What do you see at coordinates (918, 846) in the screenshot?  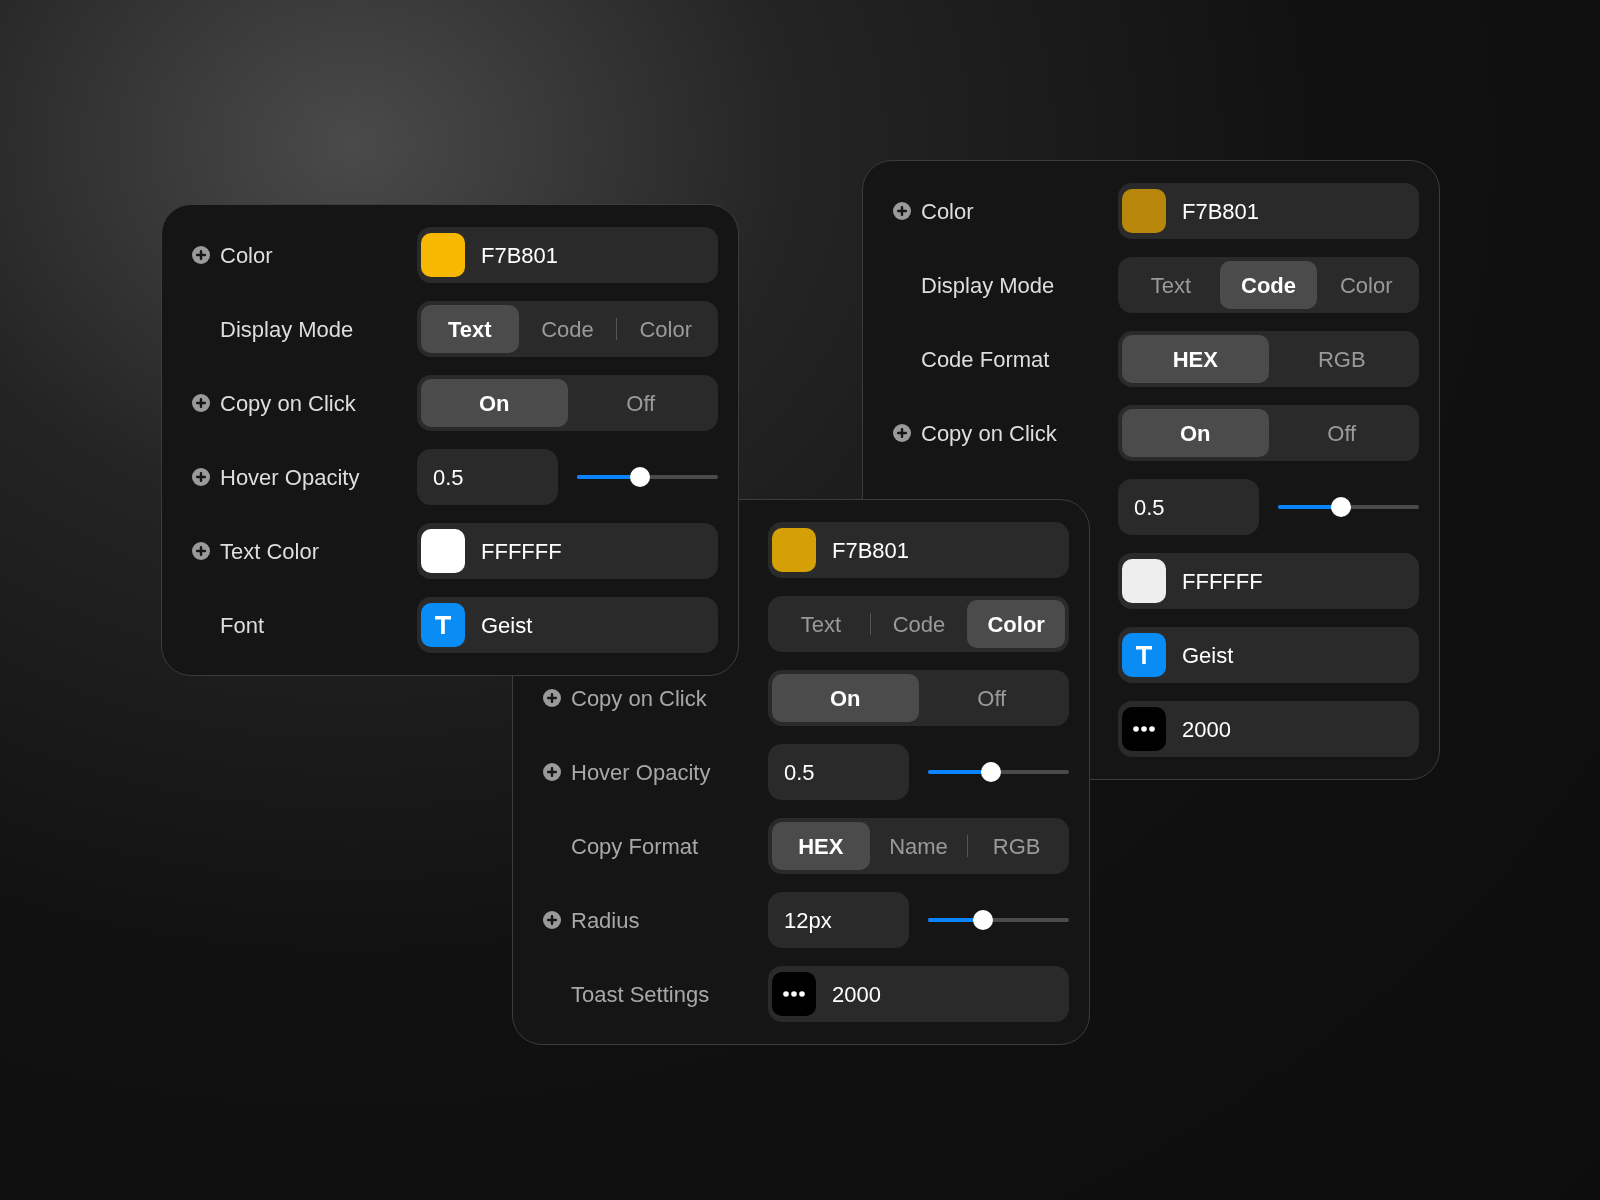 I see `segment-option: Name` at bounding box center [918, 846].